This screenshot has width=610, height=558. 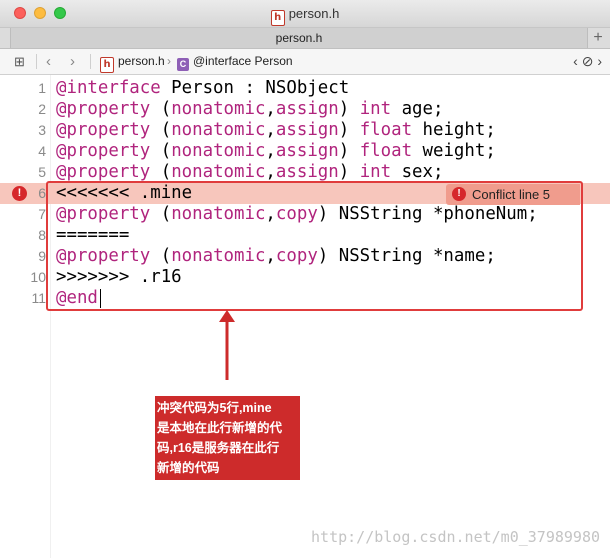 What do you see at coordinates (598, 38) in the screenshot?
I see `add-tab-button: +` at bounding box center [598, 38].